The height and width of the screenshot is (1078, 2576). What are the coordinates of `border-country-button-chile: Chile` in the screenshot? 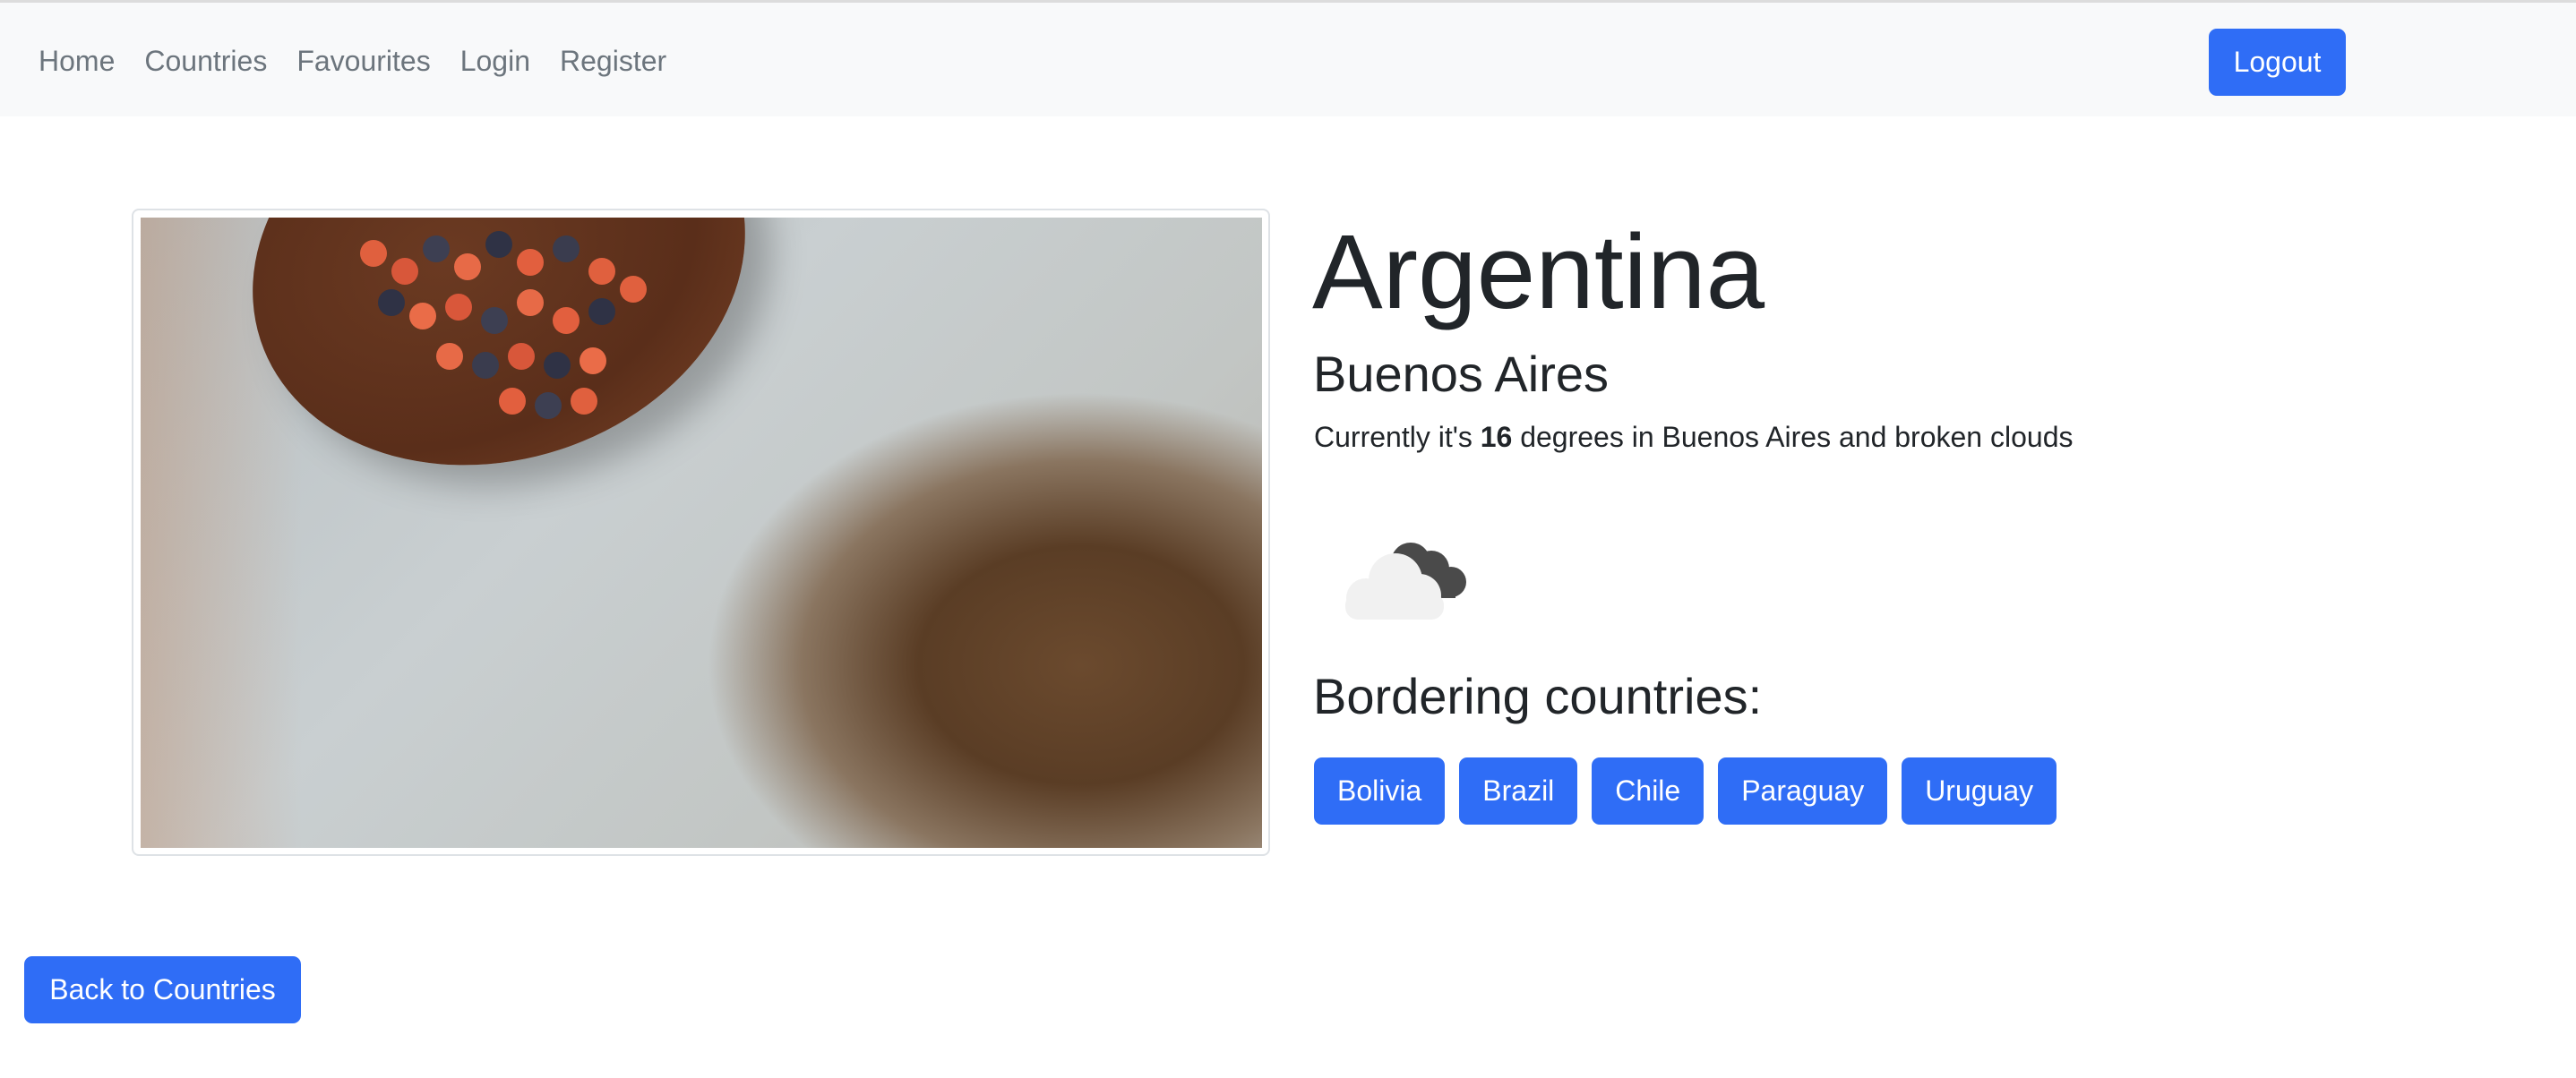 It's located at (1648, 791).